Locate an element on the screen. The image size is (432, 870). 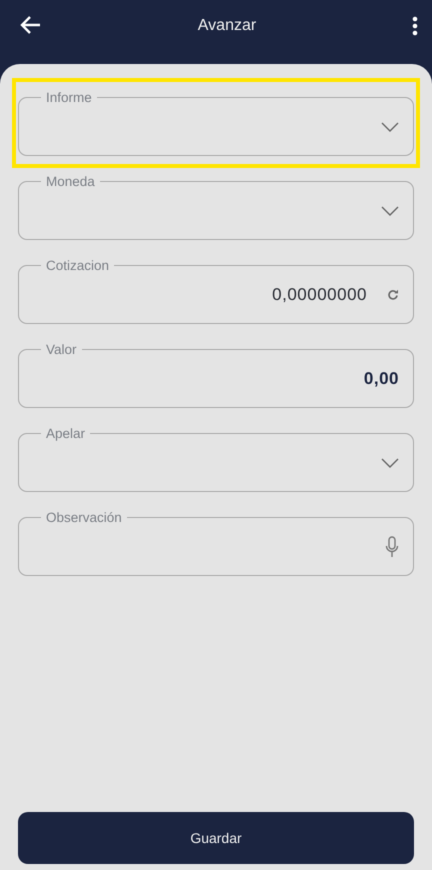
field-label: Moneda is located at coordinates (70, 181).